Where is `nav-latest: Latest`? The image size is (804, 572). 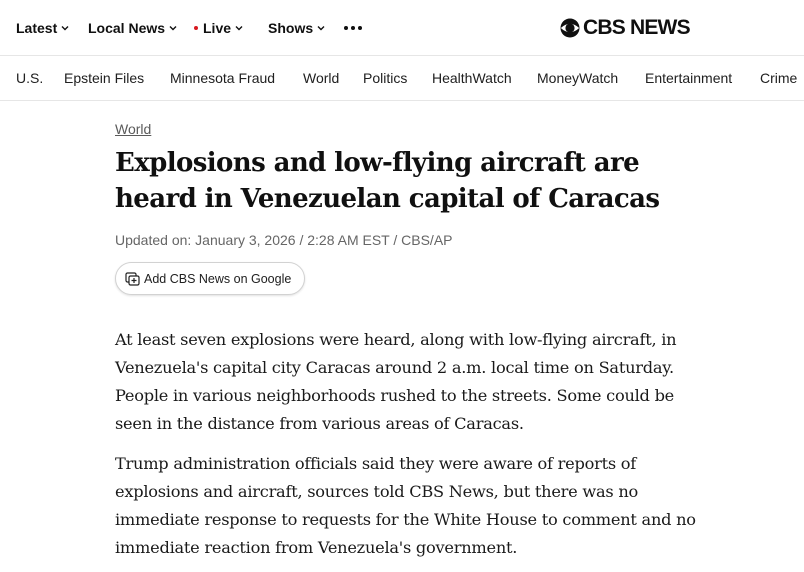
nav-latest: Latest is located at coordinates (42, 28).